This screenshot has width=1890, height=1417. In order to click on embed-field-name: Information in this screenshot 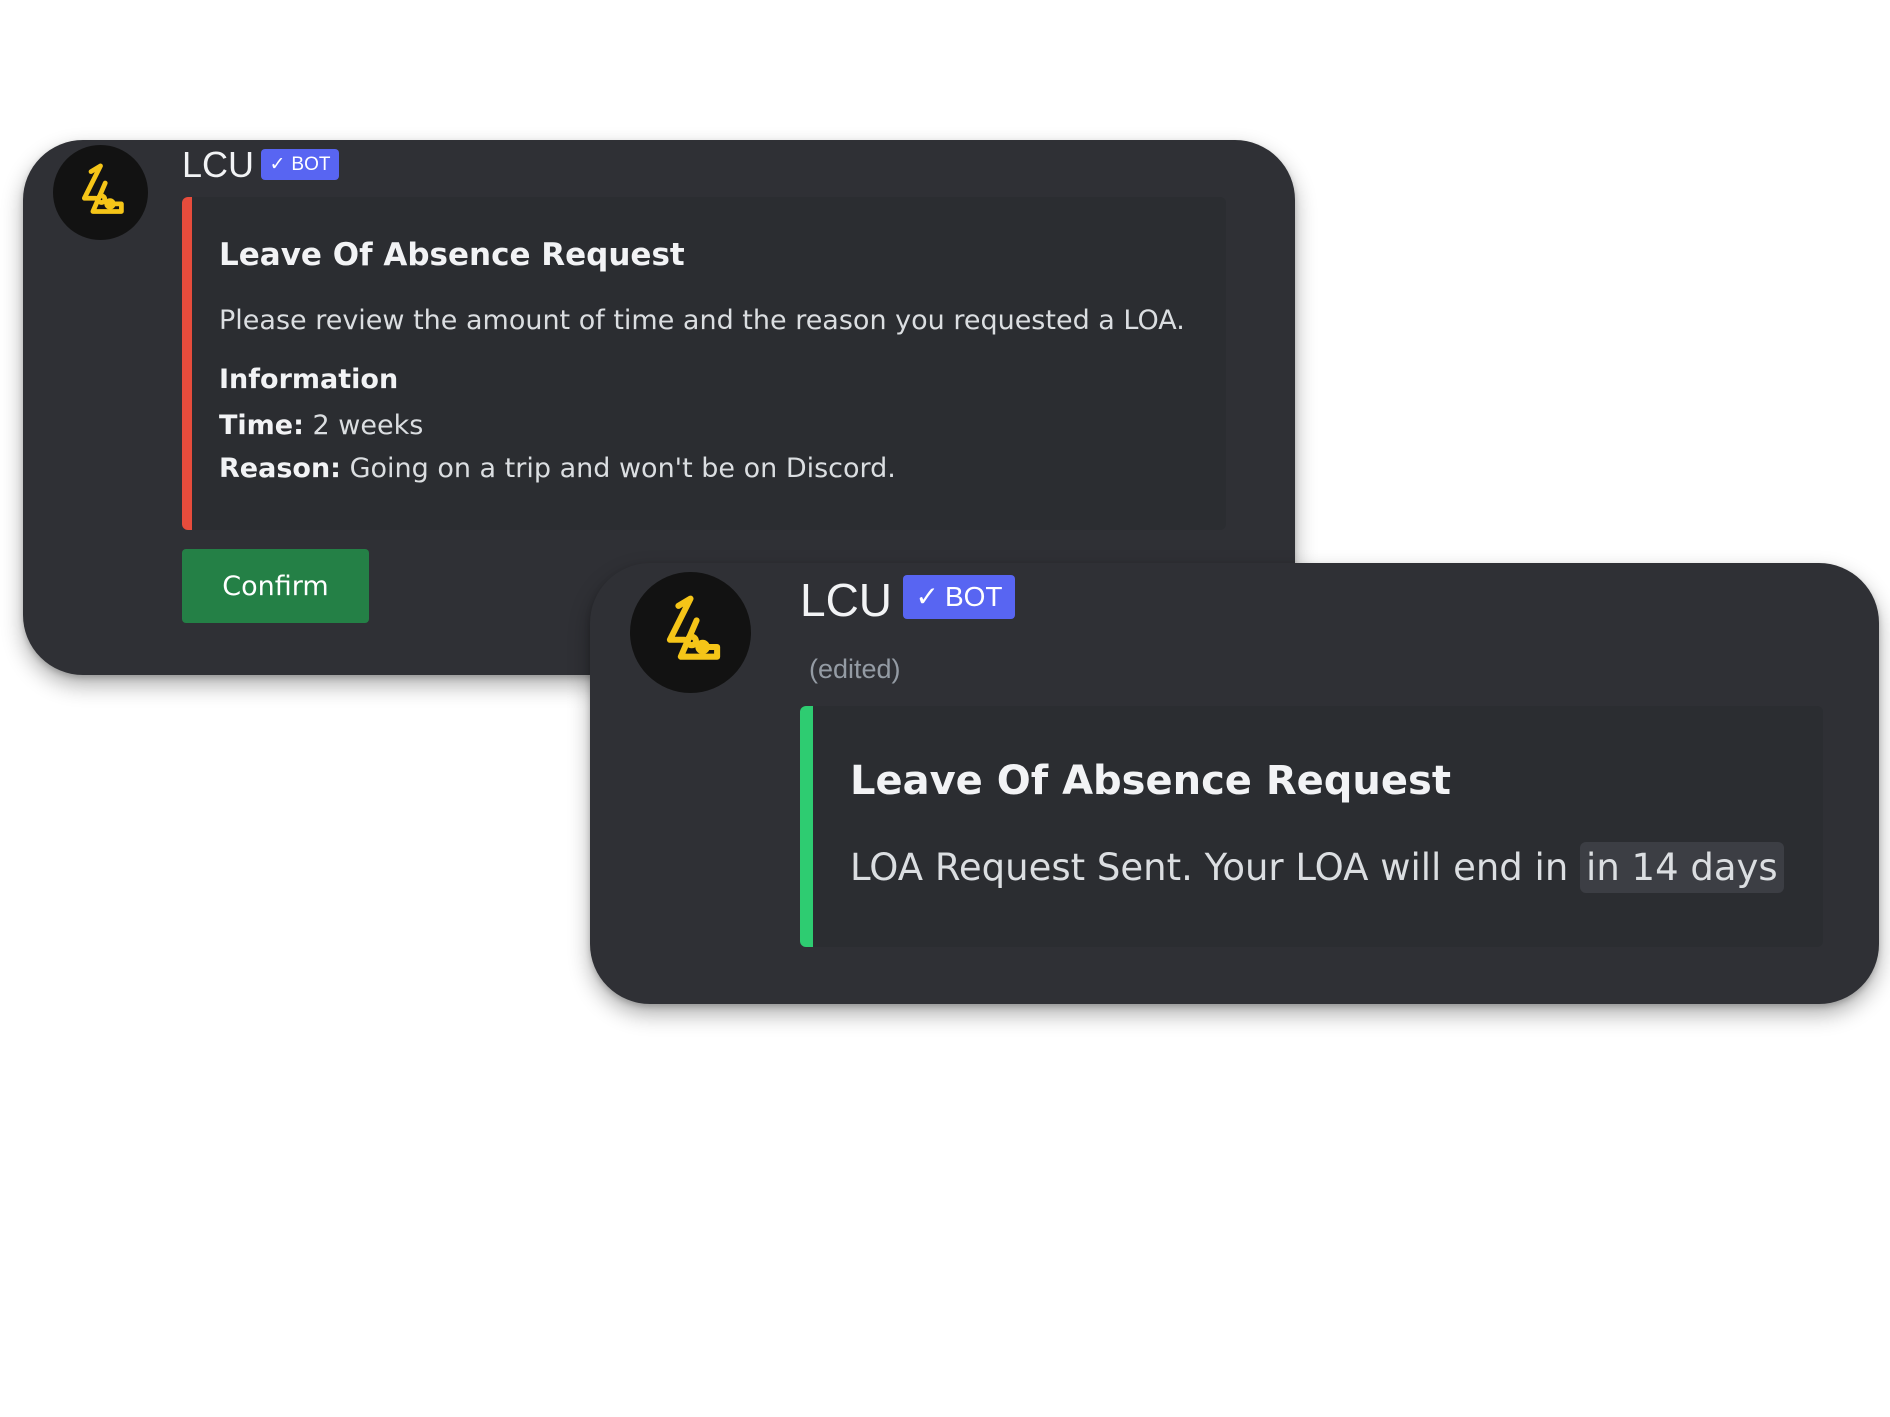, I will do `click(309, 379)`.